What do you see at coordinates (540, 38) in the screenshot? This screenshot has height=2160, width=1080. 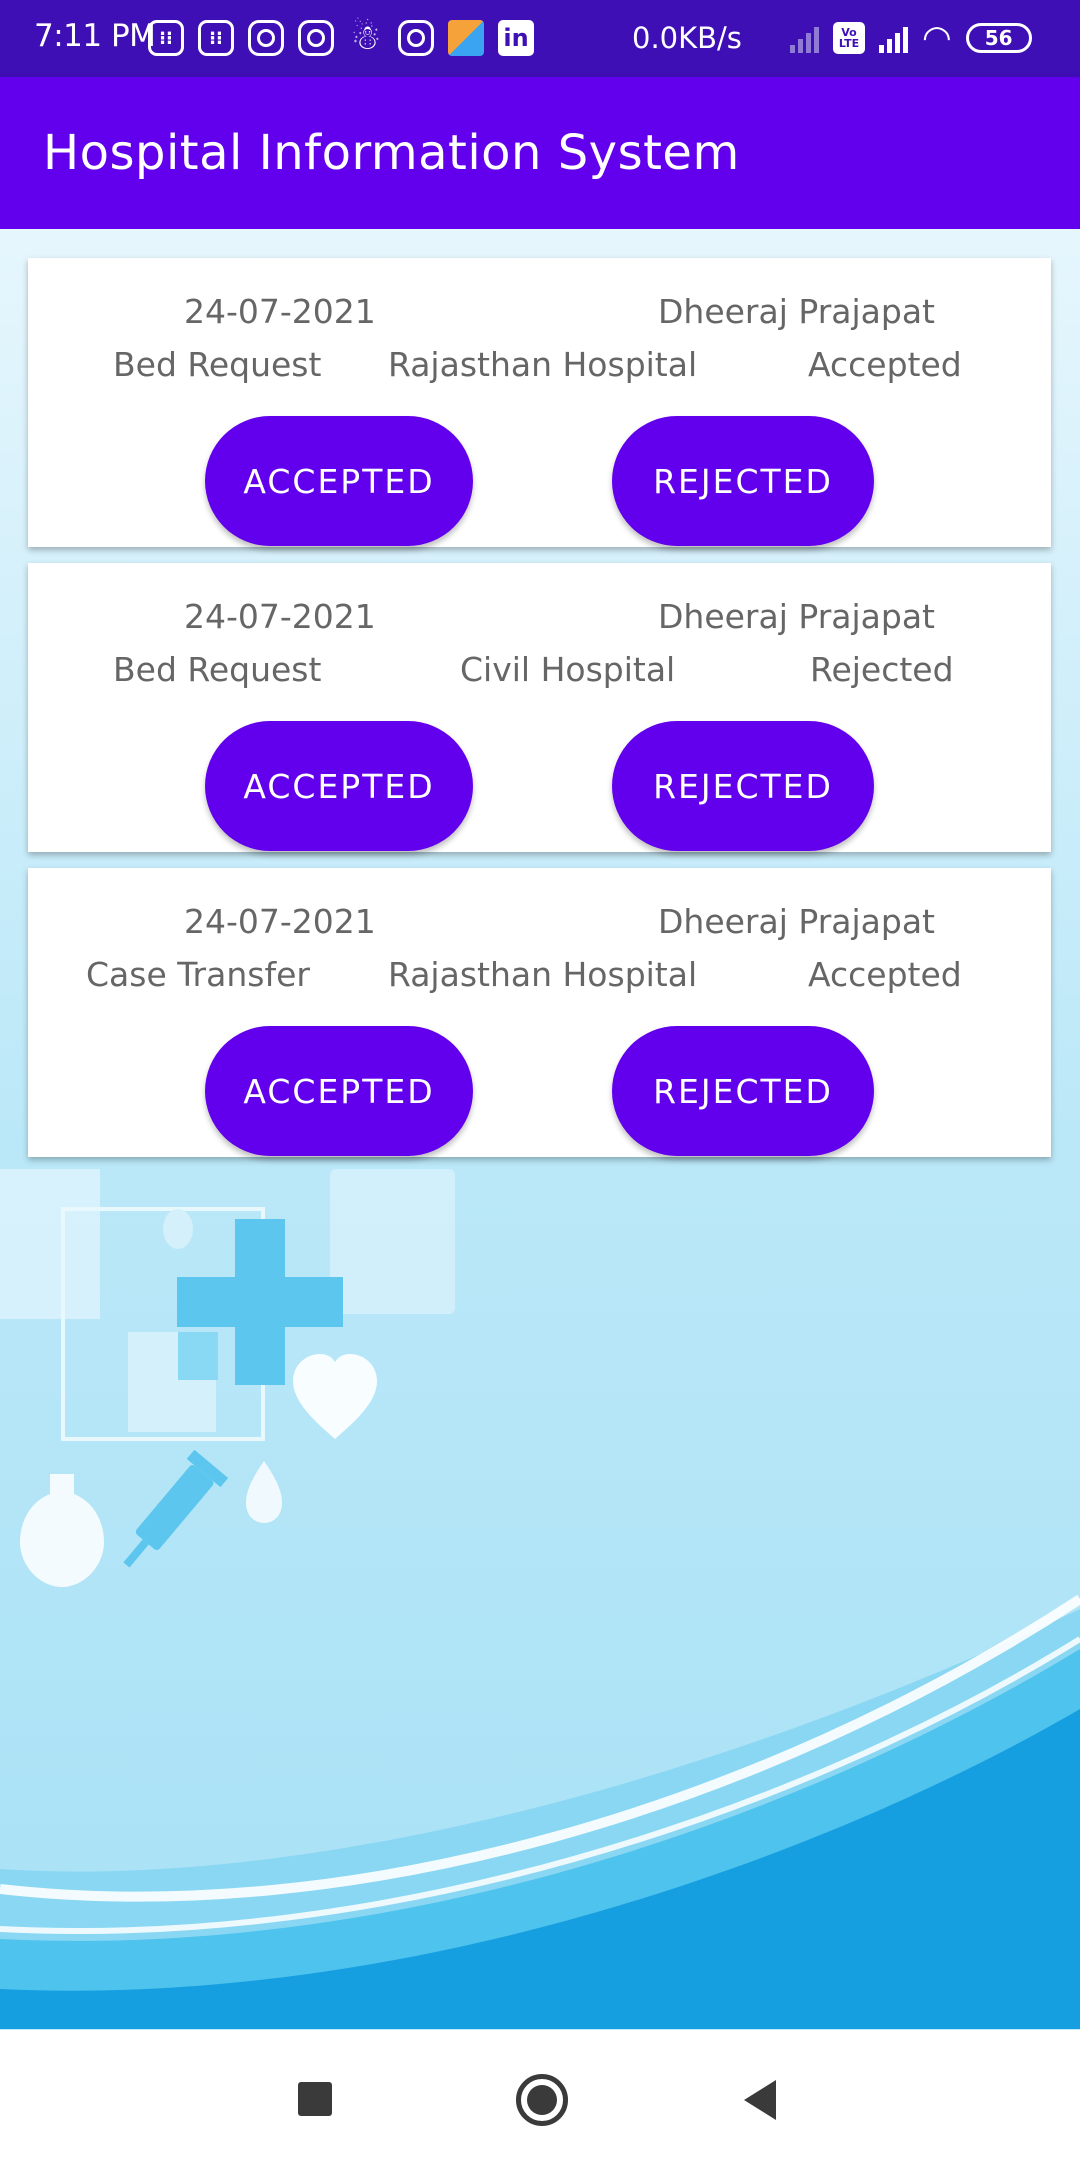 I see `status-bar: 7:11 PM ⁝⁝ ⁝⁝ ☃ in 0.0KB/s Vo LTE ◠ 56` at bounding box center [540, 38].